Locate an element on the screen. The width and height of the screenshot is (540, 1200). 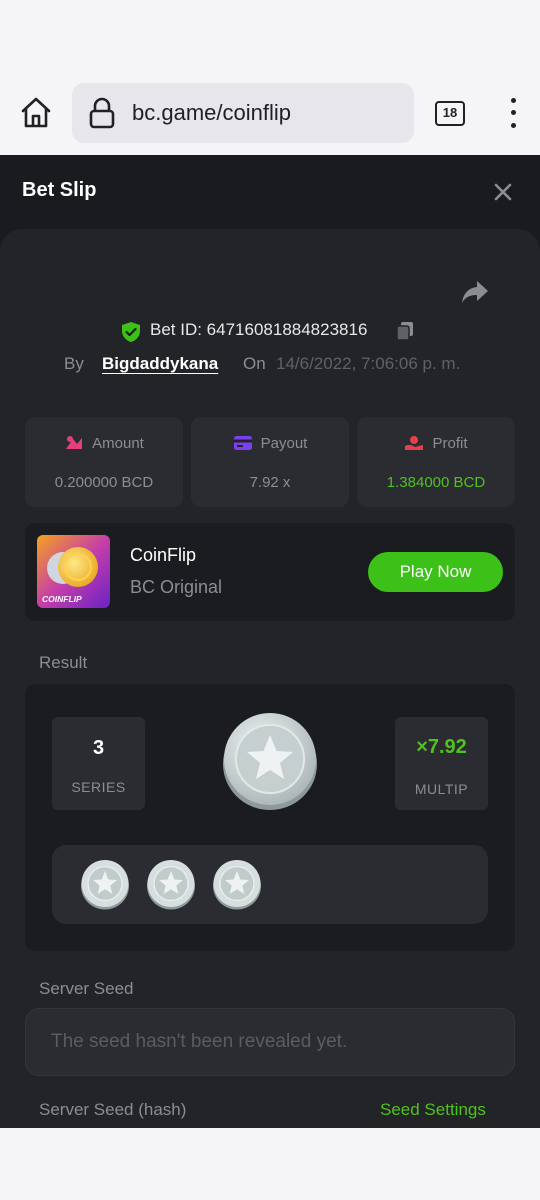
on-label: On is located at coordinates (254, 363).